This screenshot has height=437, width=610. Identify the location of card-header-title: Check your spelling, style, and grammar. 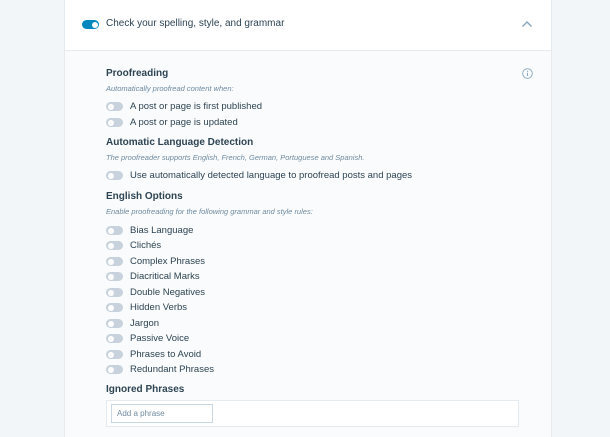
(195, 23).